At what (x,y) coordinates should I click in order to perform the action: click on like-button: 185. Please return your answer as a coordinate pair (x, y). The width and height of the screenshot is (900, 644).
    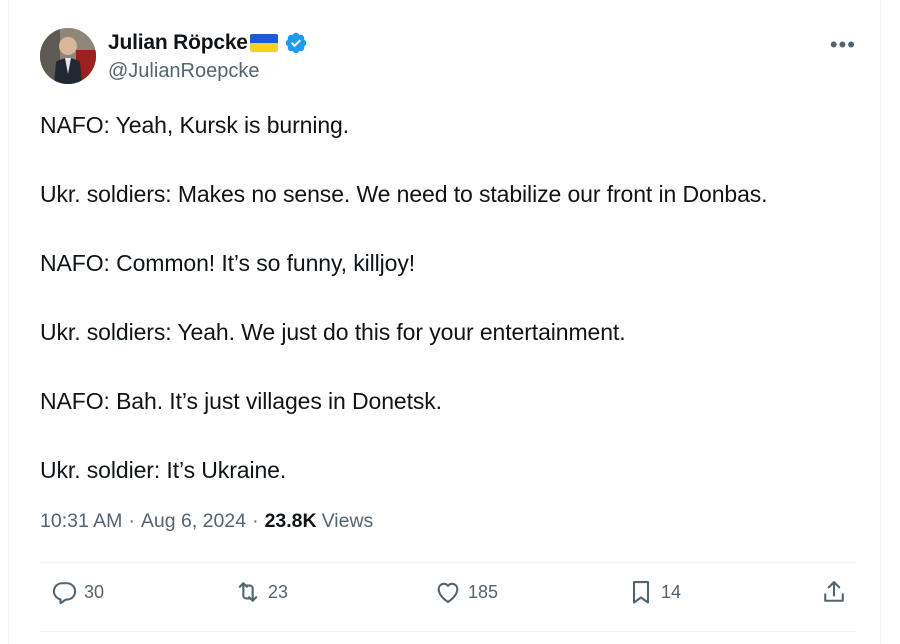
    Looking at the image, I should click on (466, 592).